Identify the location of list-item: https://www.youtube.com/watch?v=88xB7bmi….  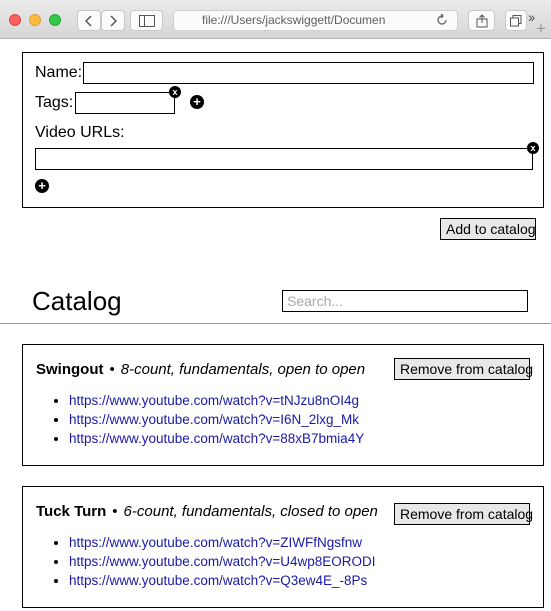
(216, 438).